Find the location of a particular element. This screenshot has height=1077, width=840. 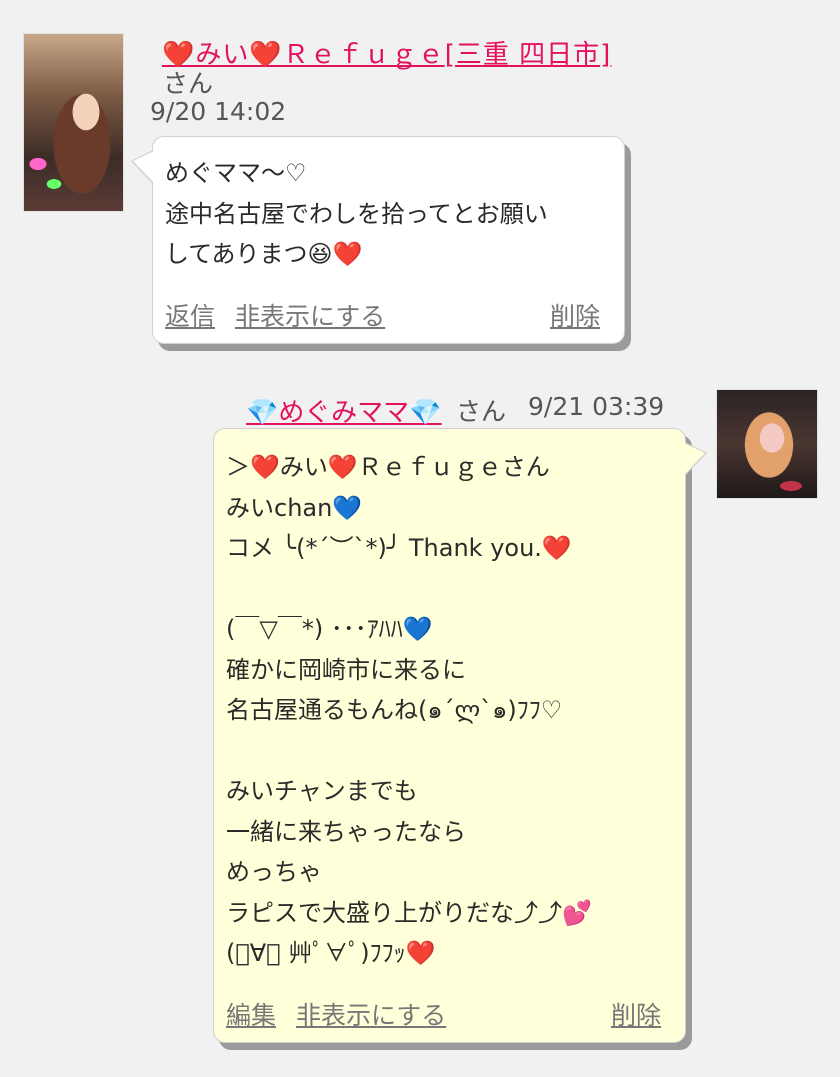

sender-name-mii: ❤️みい❤️Ｒｅｆｕｇｅ[三重 四日市] is located at coordinates (386, 52).